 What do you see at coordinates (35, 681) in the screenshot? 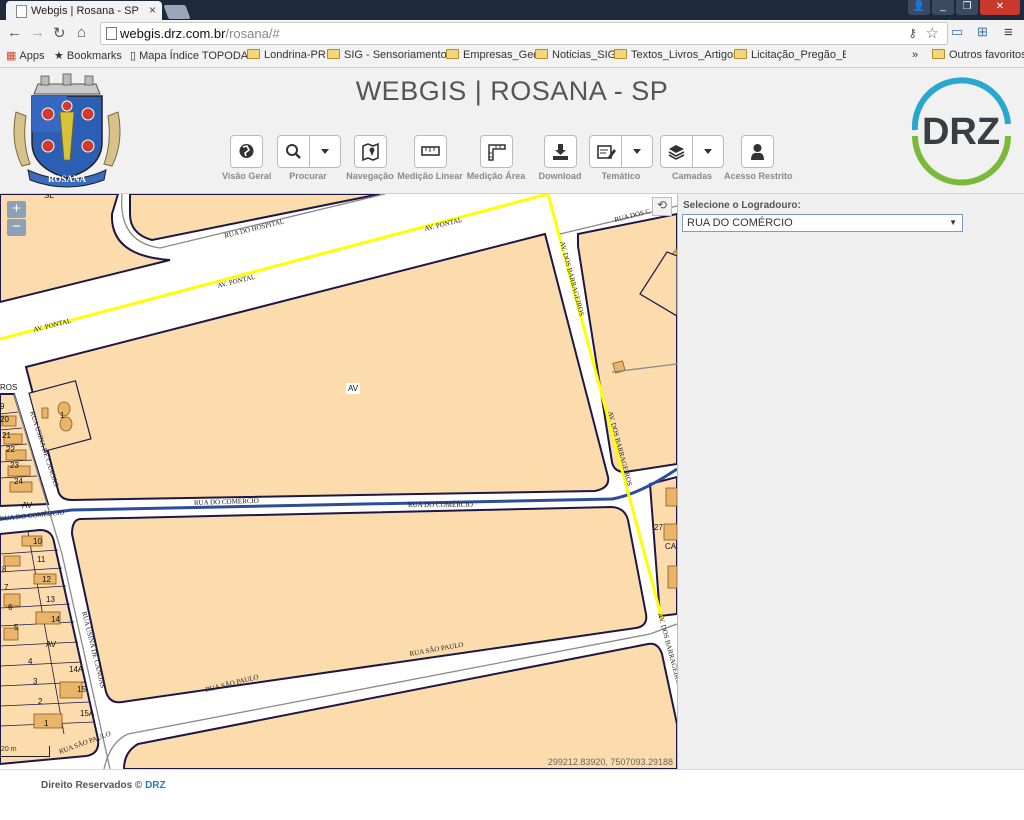
I see `lot-number: 3` at bounding box center [35, 681].